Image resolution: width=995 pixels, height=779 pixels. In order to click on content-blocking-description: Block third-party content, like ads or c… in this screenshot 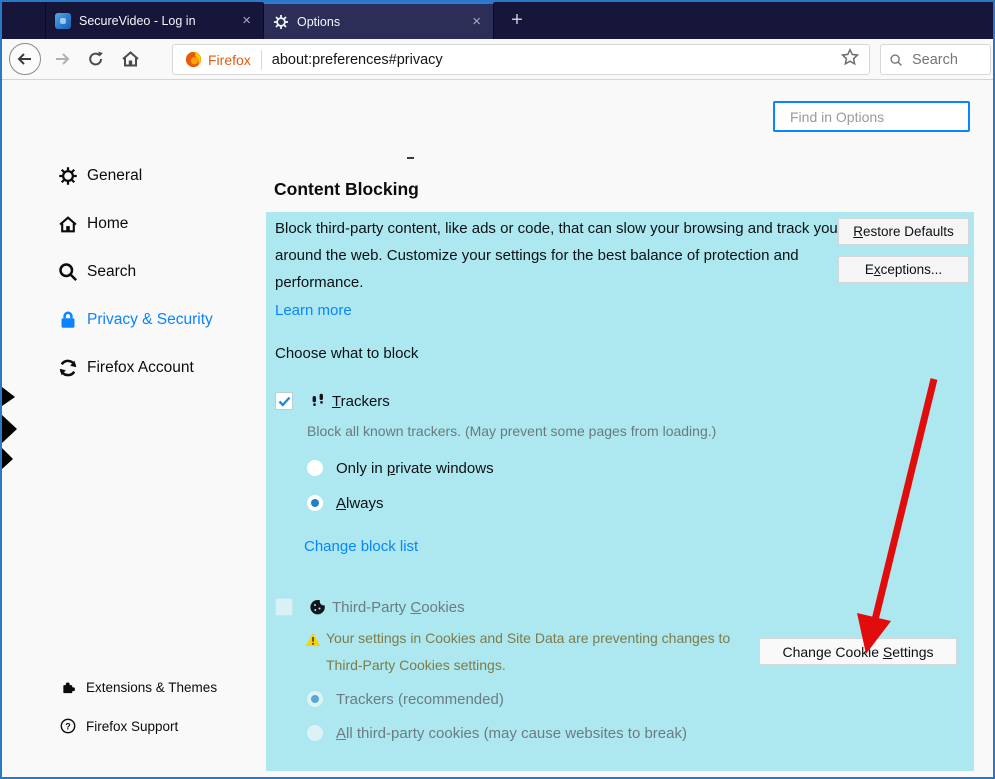, I will do `click(556, 255)`.